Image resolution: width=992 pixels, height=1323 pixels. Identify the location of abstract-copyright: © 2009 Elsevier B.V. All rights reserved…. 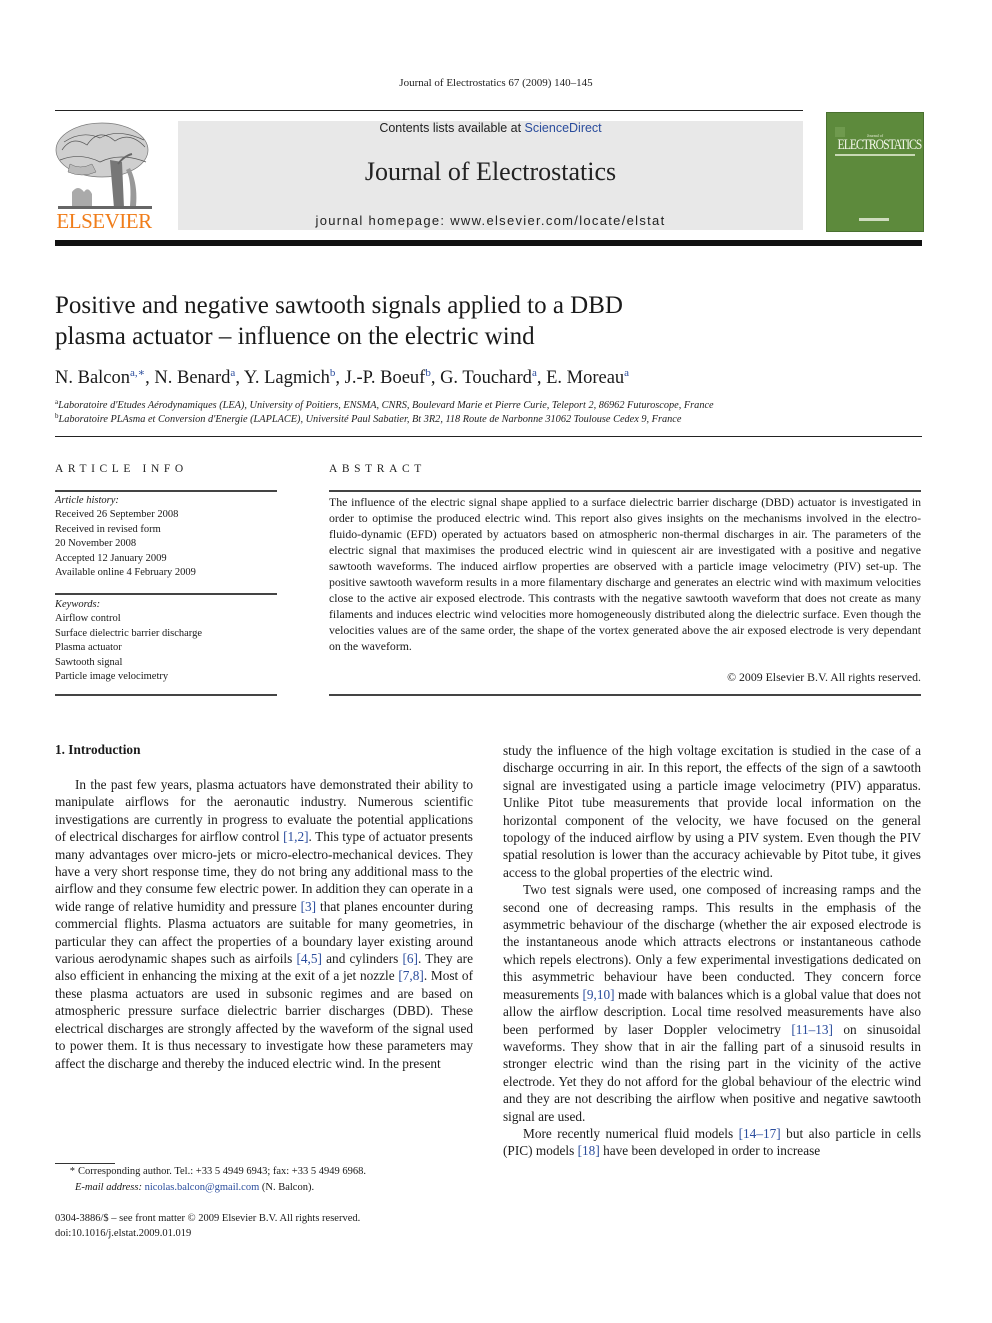
(824, 677).